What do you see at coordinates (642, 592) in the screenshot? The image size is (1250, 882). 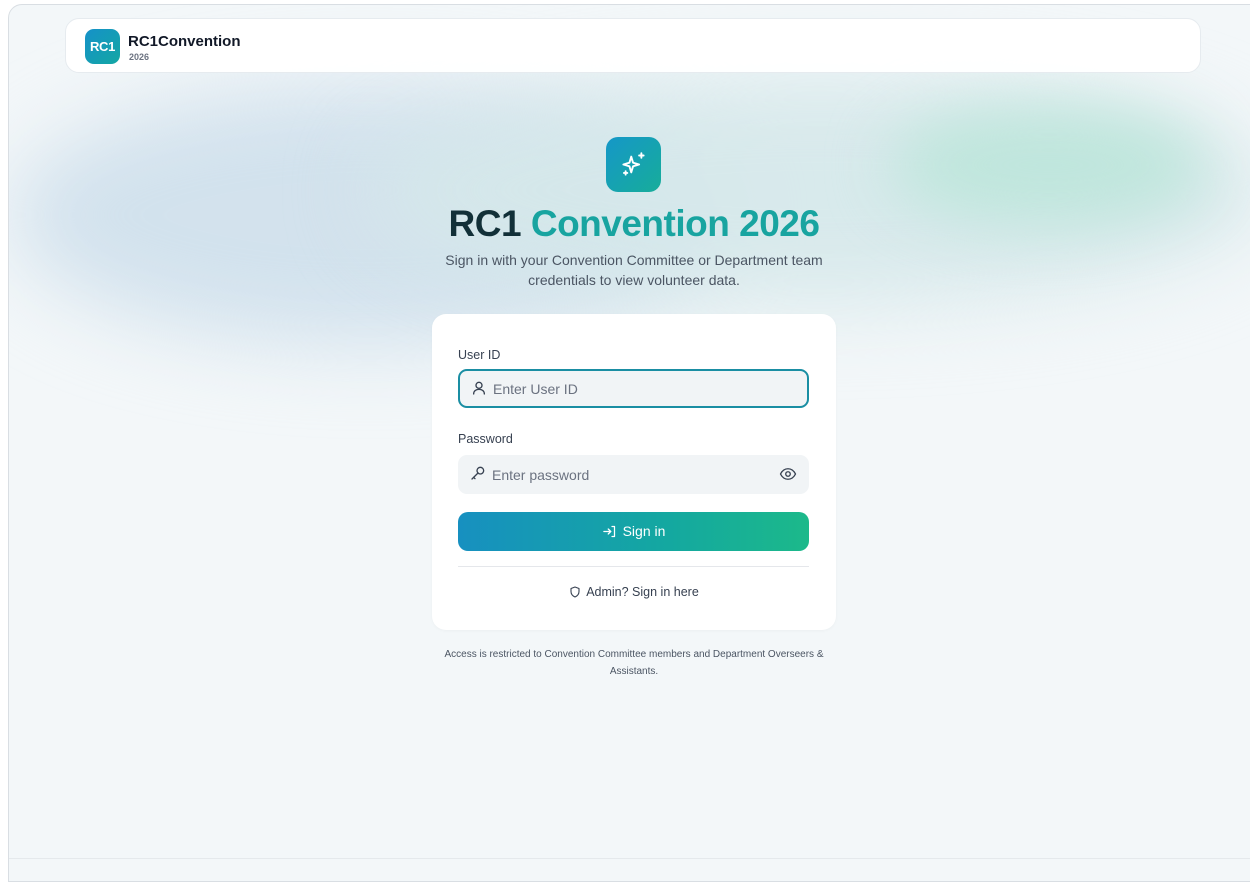 I see `admin-link-label: Admin? Sign in here` at bounding box center [642, 592].